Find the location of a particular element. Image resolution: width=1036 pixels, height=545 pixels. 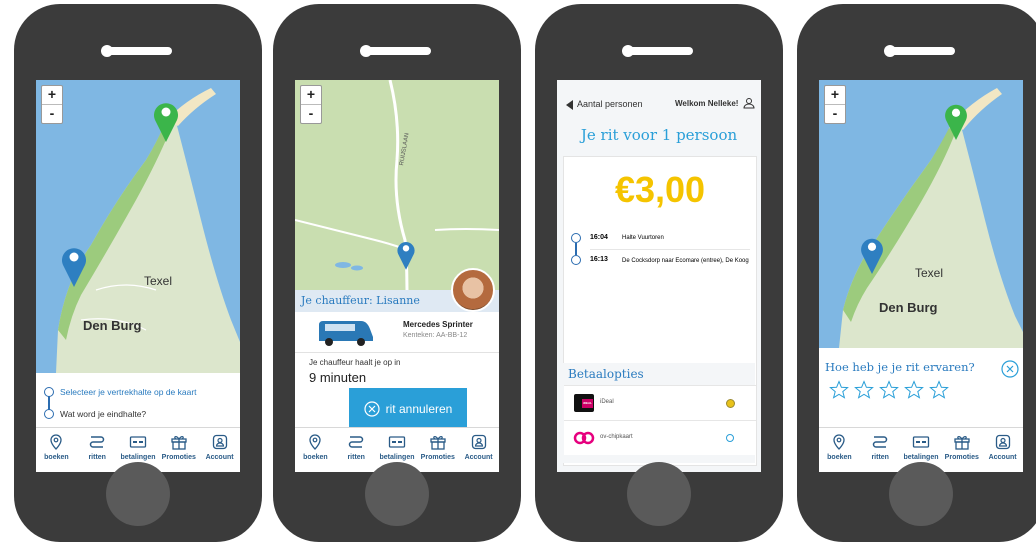

route-line is located at coordinates (576, 249).